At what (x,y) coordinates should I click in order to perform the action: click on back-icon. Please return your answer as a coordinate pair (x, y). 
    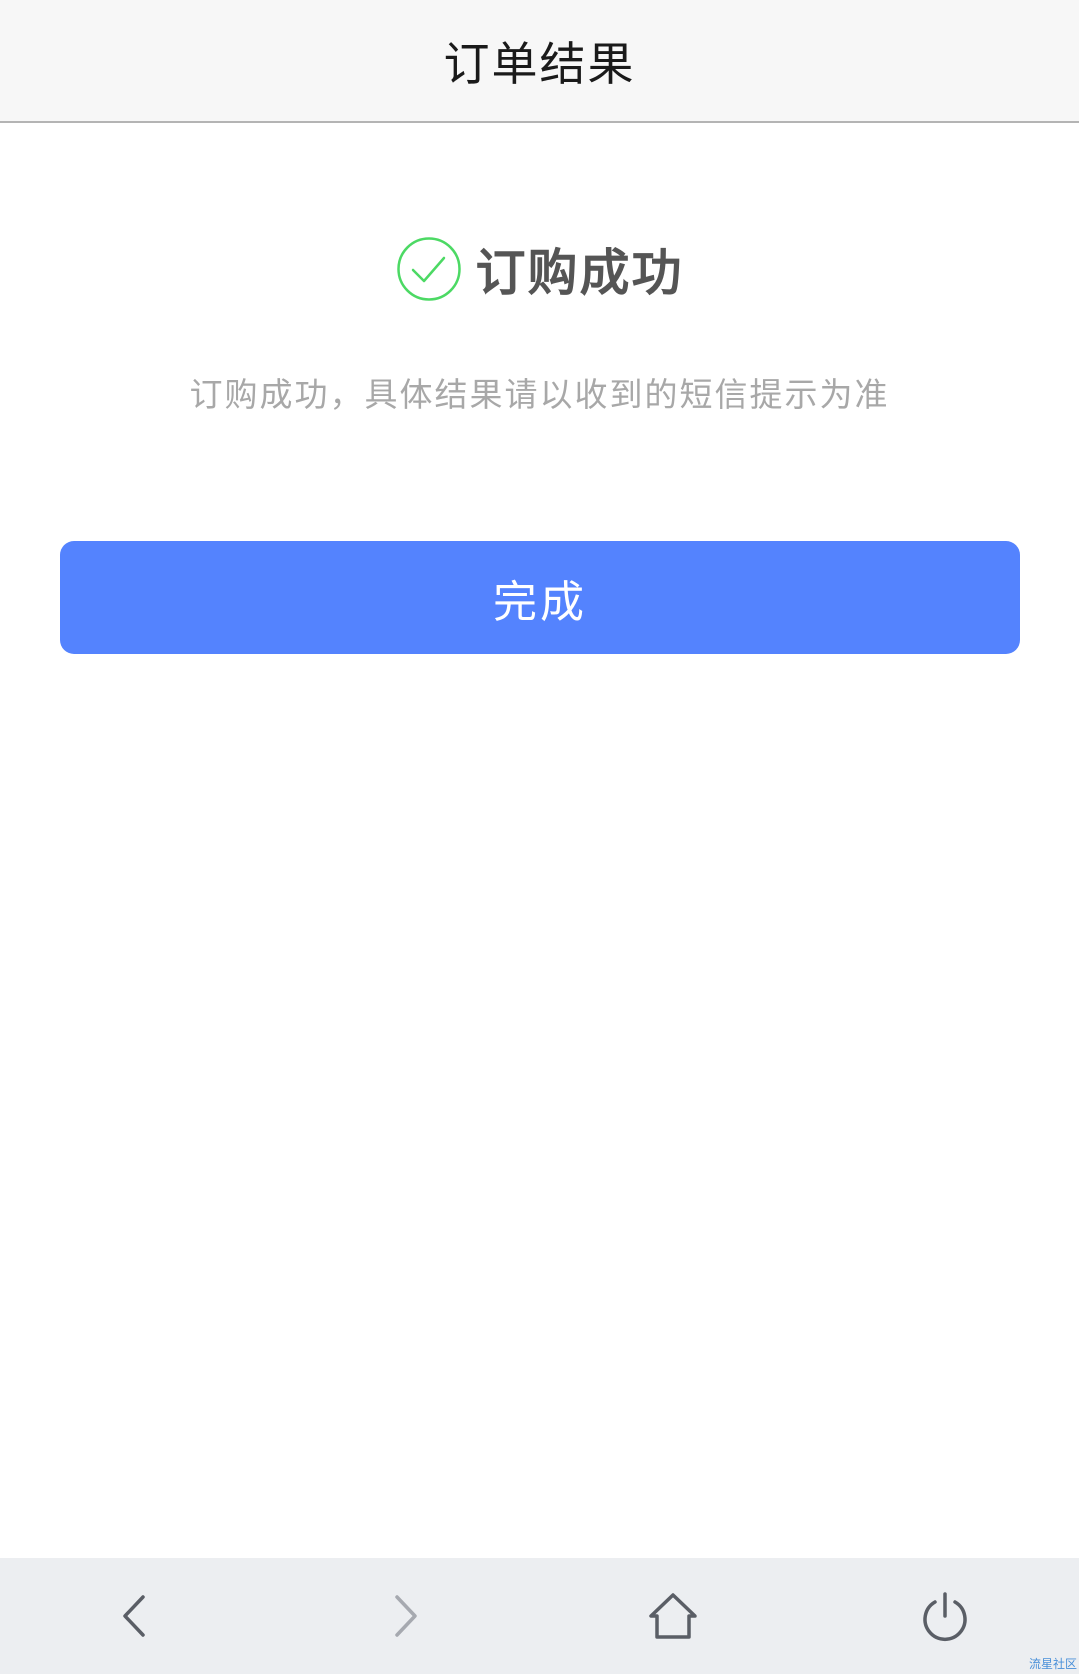
    Looking at the image, I should click on (134, 1616).